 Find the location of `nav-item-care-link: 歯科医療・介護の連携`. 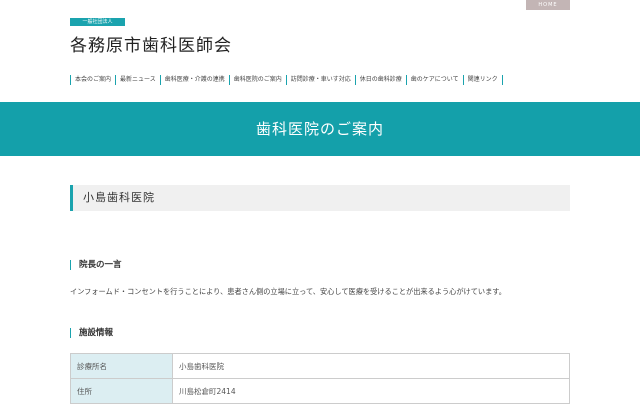

nav-item-care-link: 歯科医療・介護の連携 is located at coordinates (194, 80).